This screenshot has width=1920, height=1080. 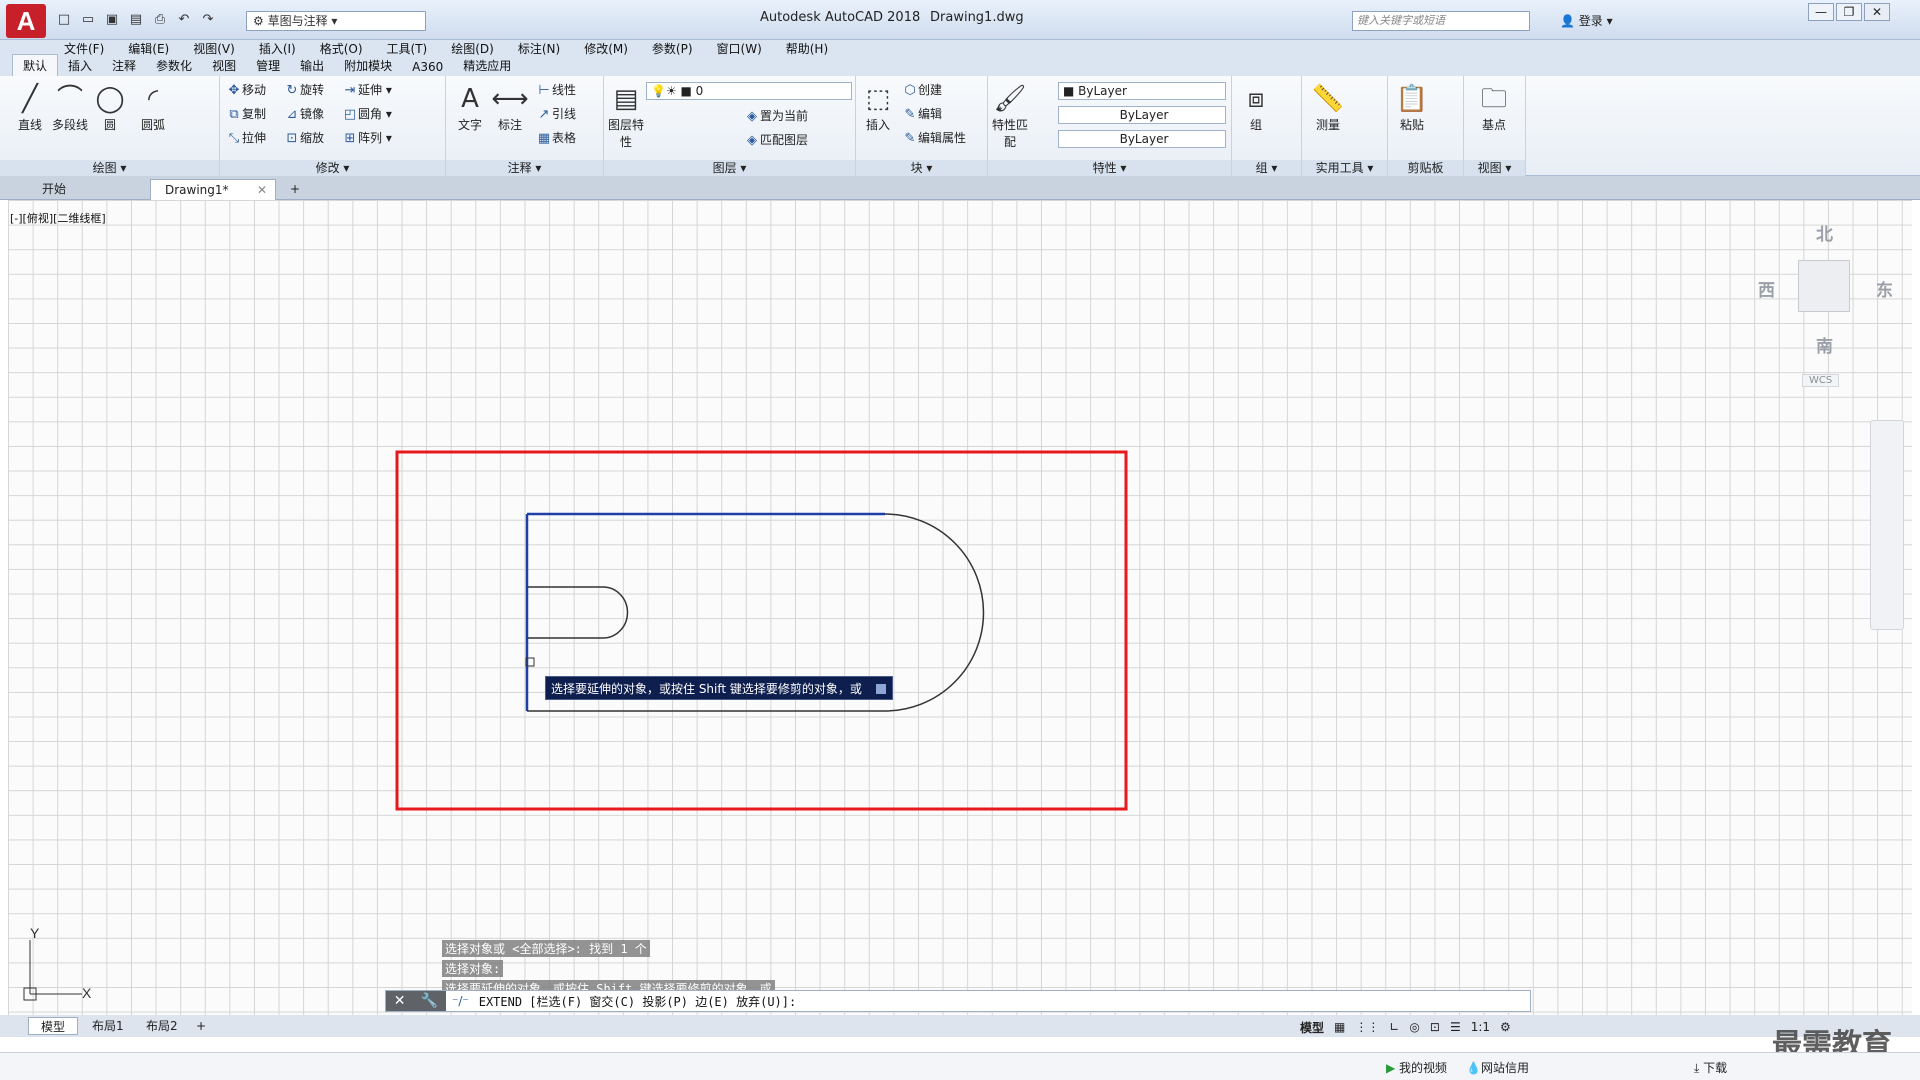 What do you see at coordinates (148, 48) in the screenshot?
I see `menu-edit: 编辑(E)` at bounding box center [148, 48].